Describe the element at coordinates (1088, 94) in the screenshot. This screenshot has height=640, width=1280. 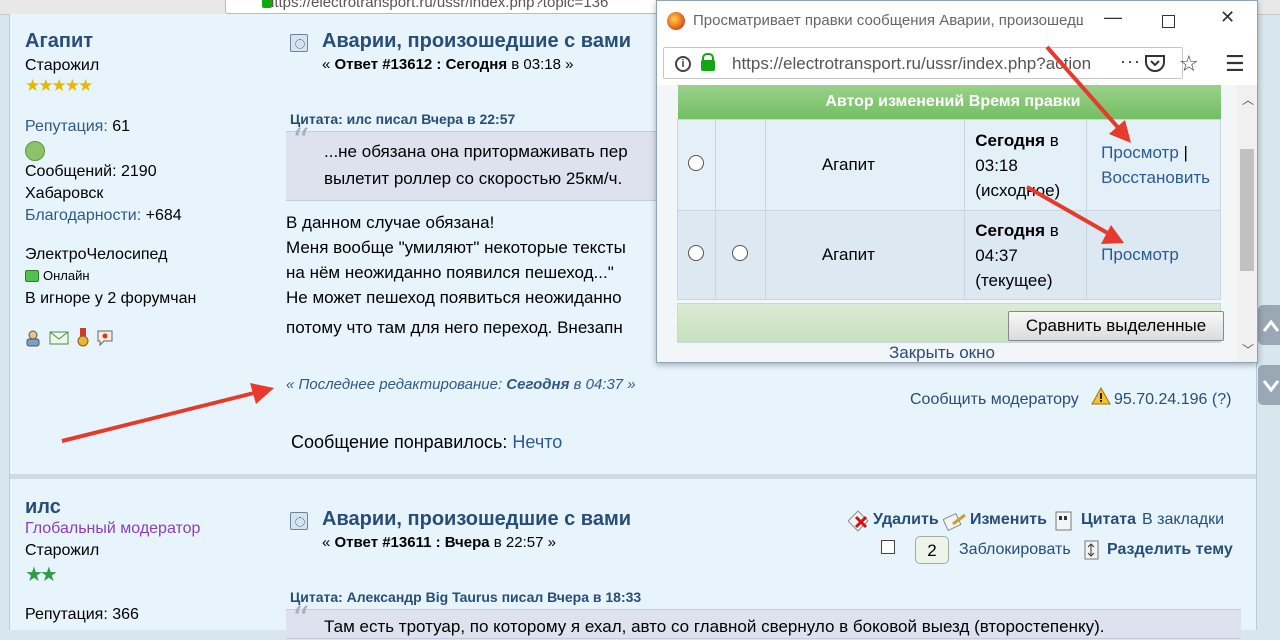
I see `arrow-to-view-original` at that location.